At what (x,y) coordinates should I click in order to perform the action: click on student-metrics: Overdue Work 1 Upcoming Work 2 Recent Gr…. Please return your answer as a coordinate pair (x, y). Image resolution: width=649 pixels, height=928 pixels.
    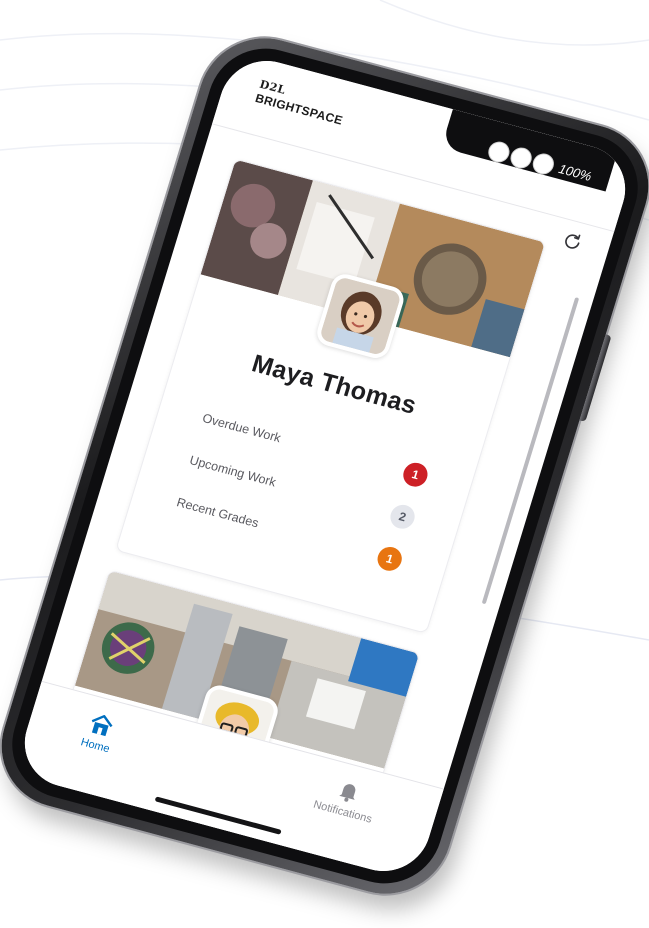
    Looking at the image, I should click on (302, 490).